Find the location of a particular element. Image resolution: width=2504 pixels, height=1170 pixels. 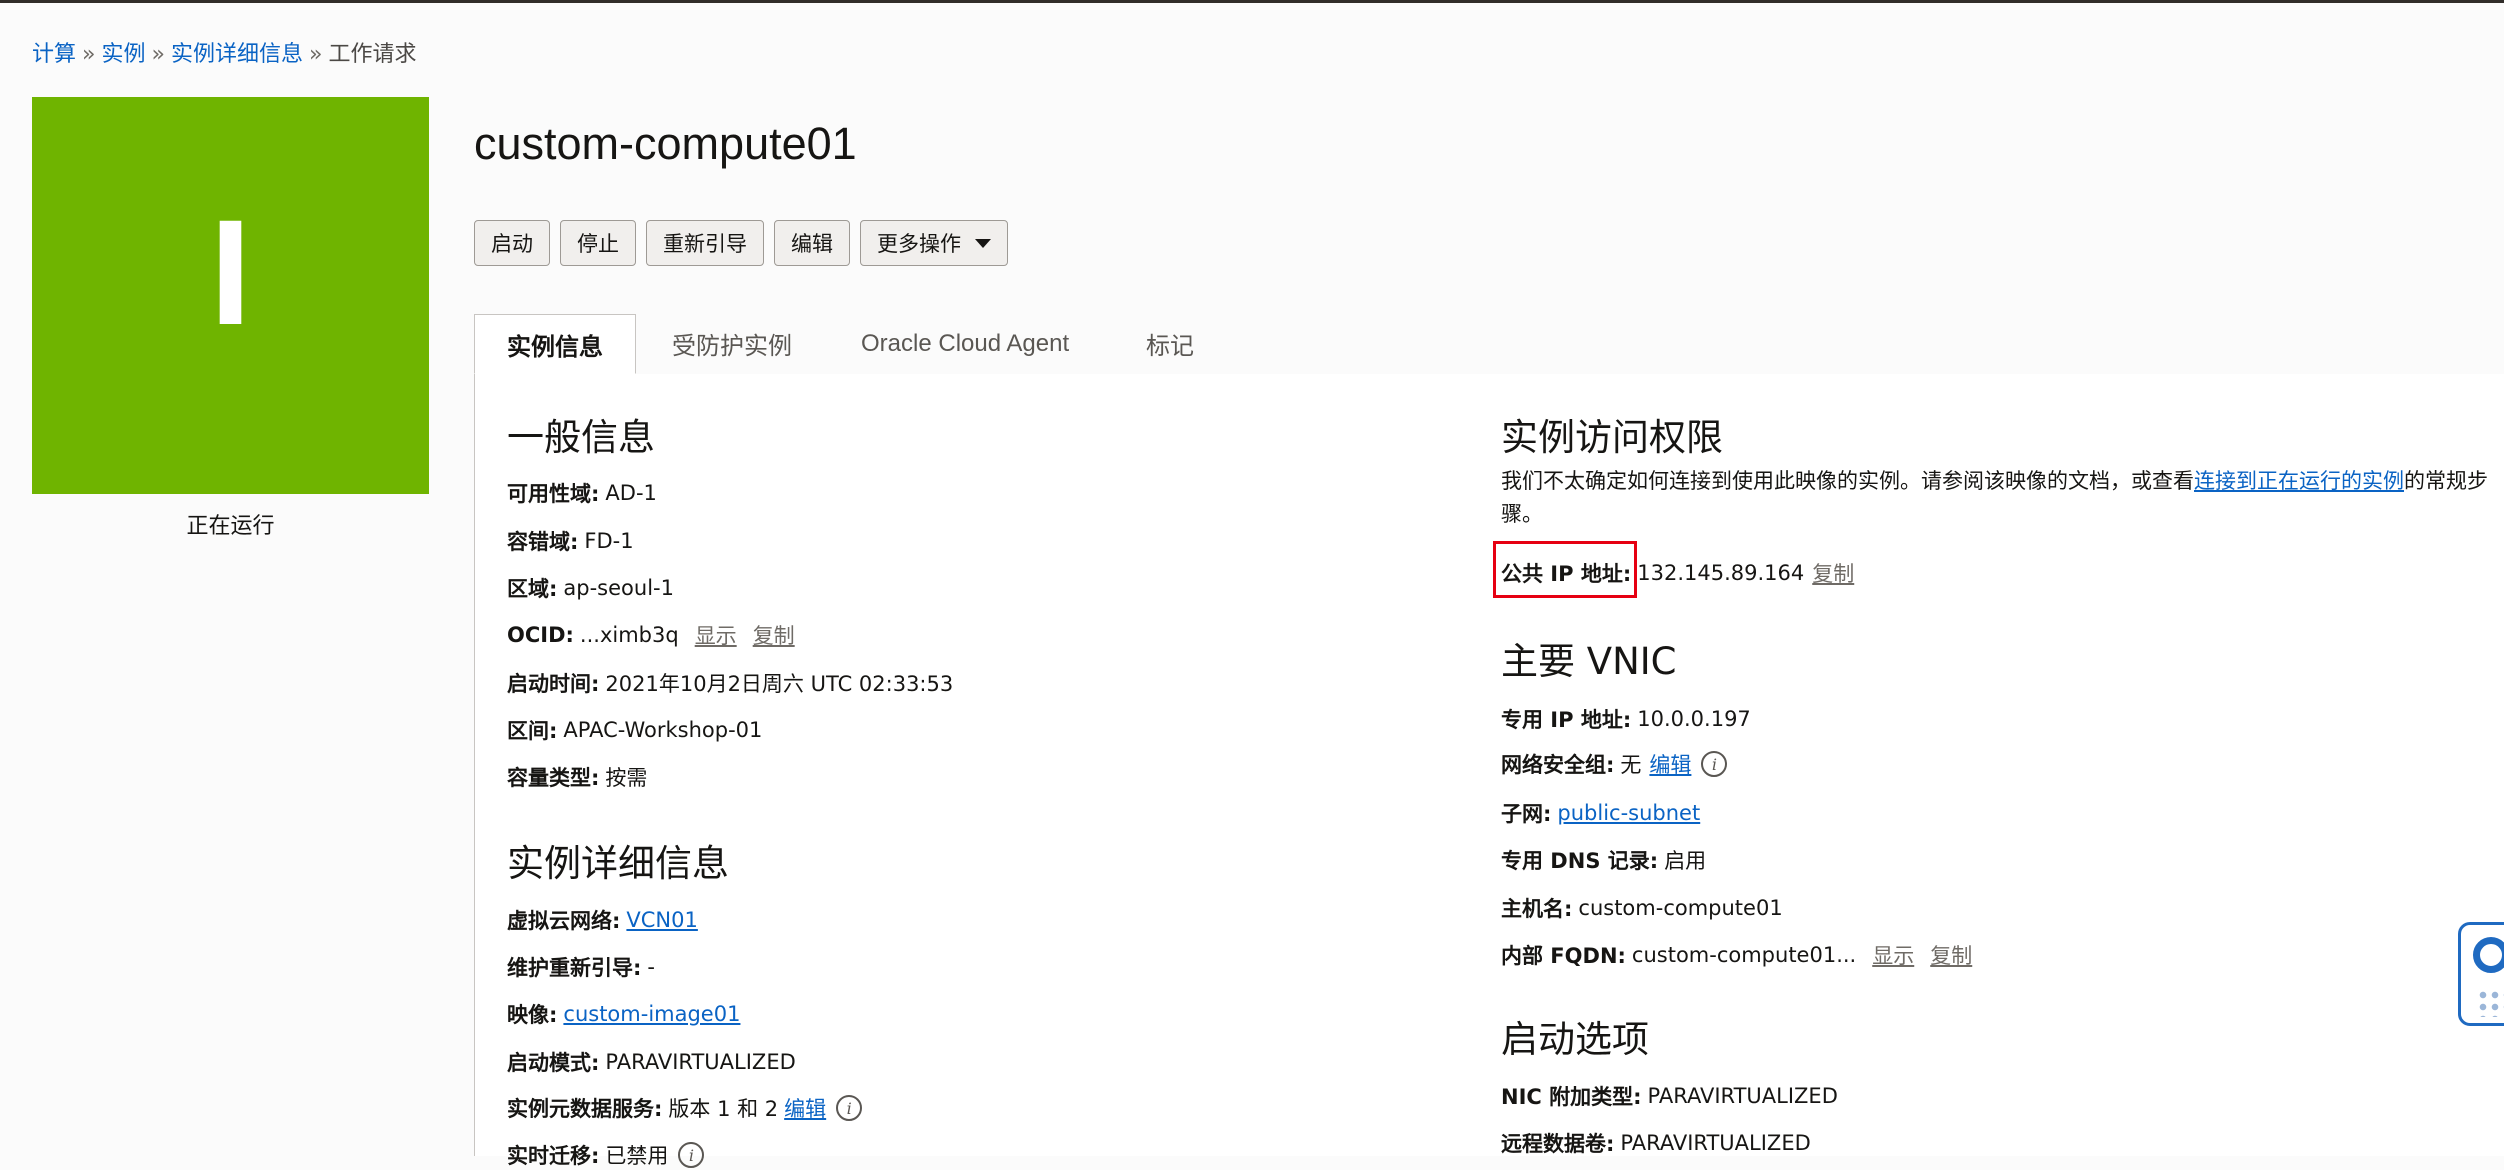

launched-row: 启动时间: 2021年10月2日周六 UTC 02:33:53 is located at coordinates (730, 683).